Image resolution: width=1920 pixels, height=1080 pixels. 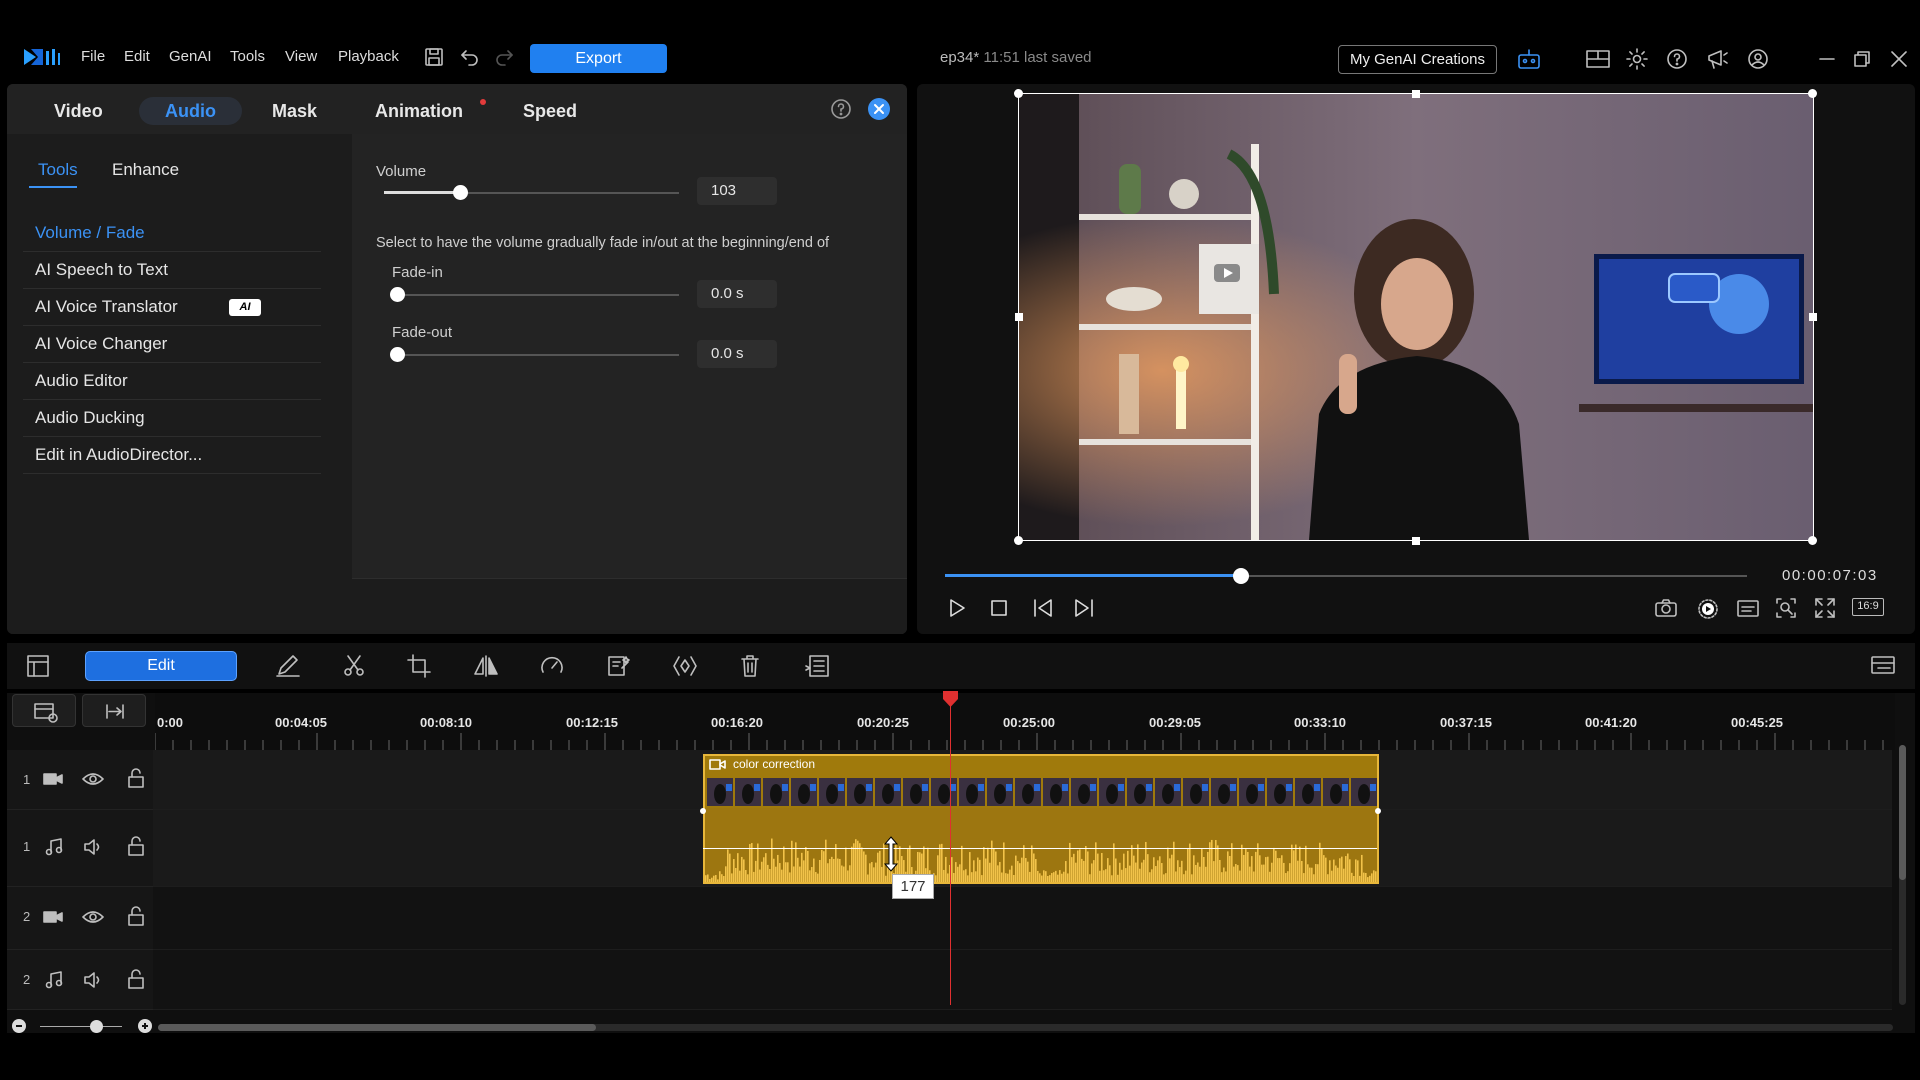 I want to click on keyframe-icon, so click(x=685, y=666).